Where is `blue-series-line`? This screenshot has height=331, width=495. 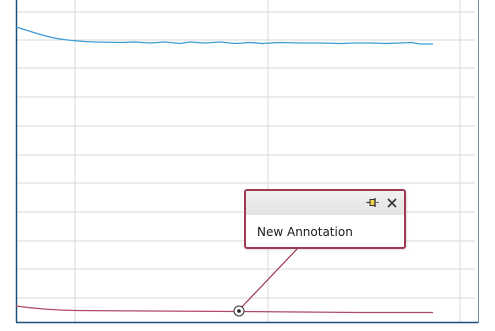
blue-series-line is located at coordinates (224, 35).